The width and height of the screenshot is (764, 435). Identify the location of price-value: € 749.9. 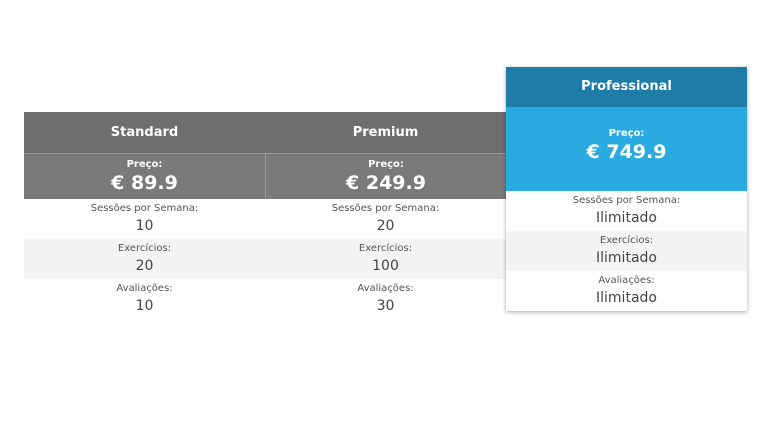
(626, 152).